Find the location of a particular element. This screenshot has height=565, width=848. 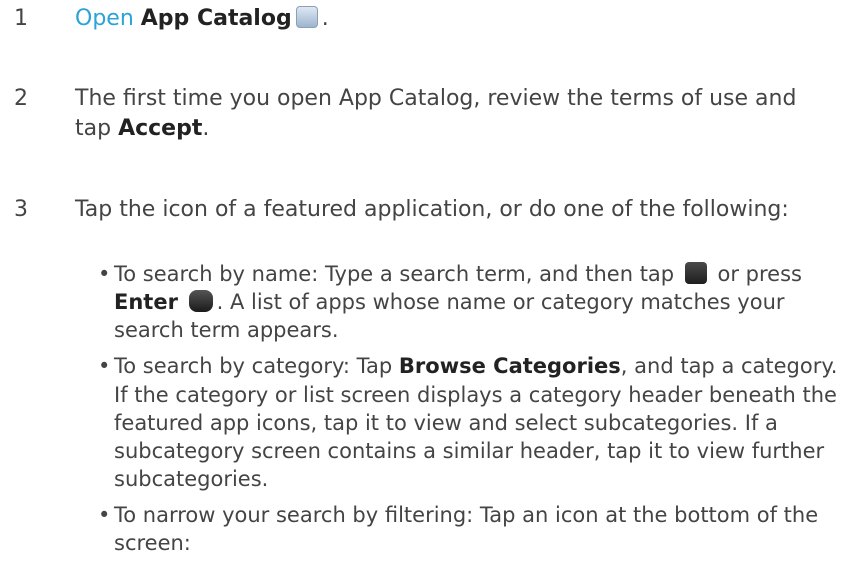

step-number: 3 is located at coordinates (21, 209).